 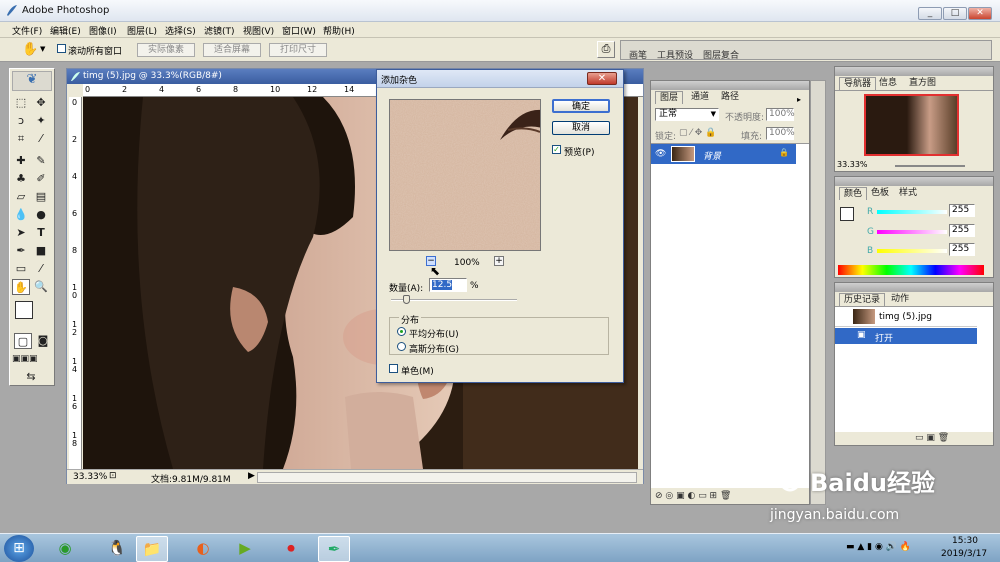 What do you see at coordinates (21, 197) in the screenshot?
I see `eraser-tool-icon: ▱` at bounding box center [21, 197].